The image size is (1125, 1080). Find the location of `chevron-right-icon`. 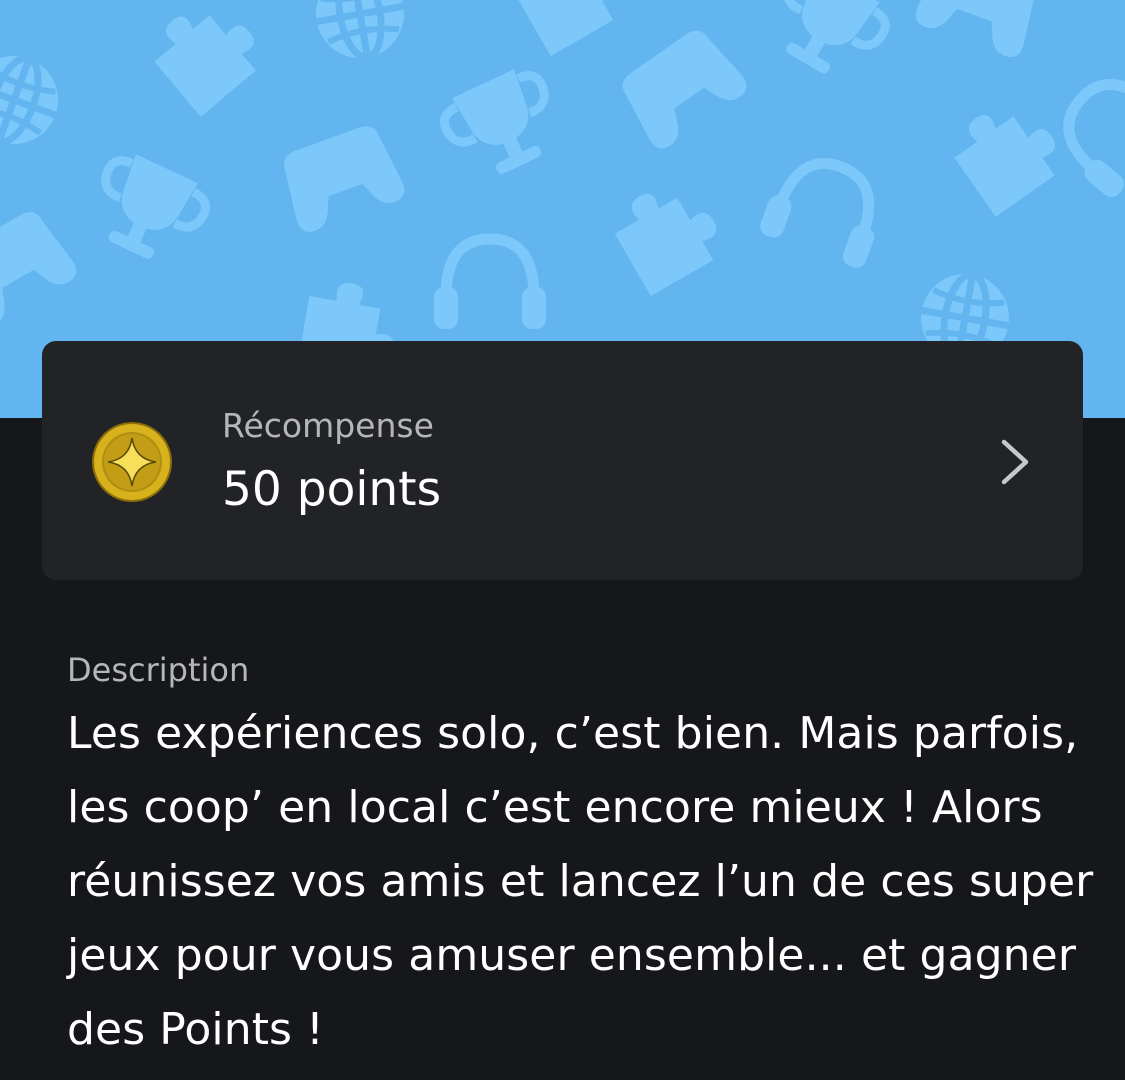

chevron-right-icon is located at coordinates (1016, 462).